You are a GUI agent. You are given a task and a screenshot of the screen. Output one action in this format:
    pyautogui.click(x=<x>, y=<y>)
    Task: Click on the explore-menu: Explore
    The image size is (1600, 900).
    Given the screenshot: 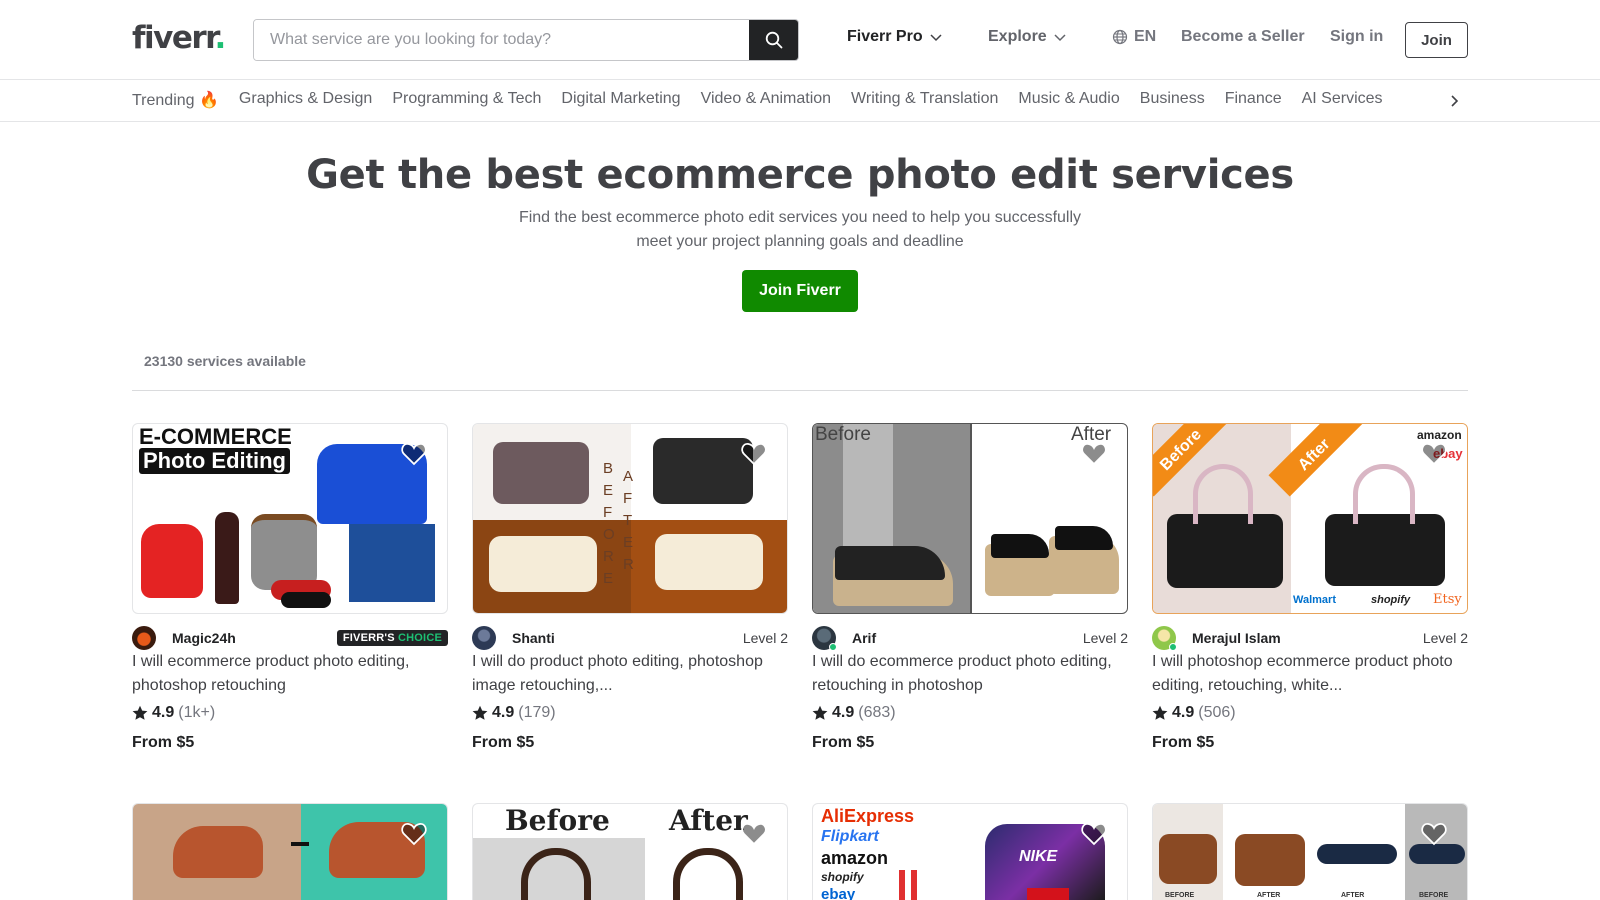 What is the action you would take?
    pyautogui.click(x=1027, y=37)
    